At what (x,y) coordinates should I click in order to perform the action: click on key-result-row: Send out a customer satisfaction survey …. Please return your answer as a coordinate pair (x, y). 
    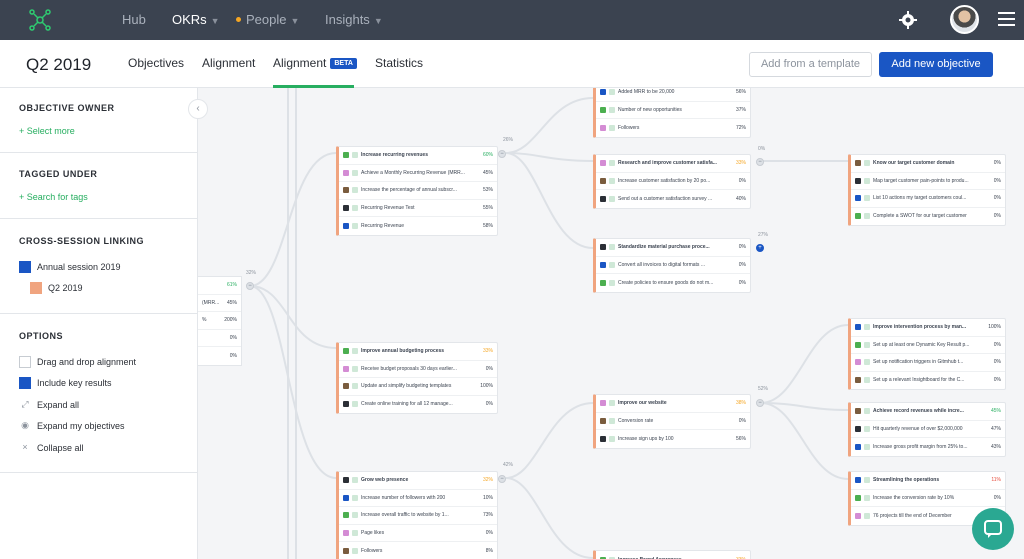
    Looking at the image, I should click on (673, 199).